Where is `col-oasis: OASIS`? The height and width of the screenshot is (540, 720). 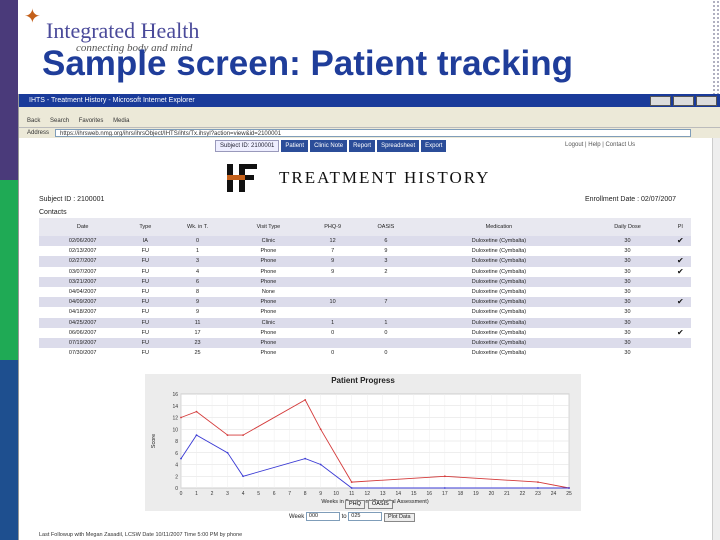 col-oasis: OASIS is located at coordinates (386, 227).